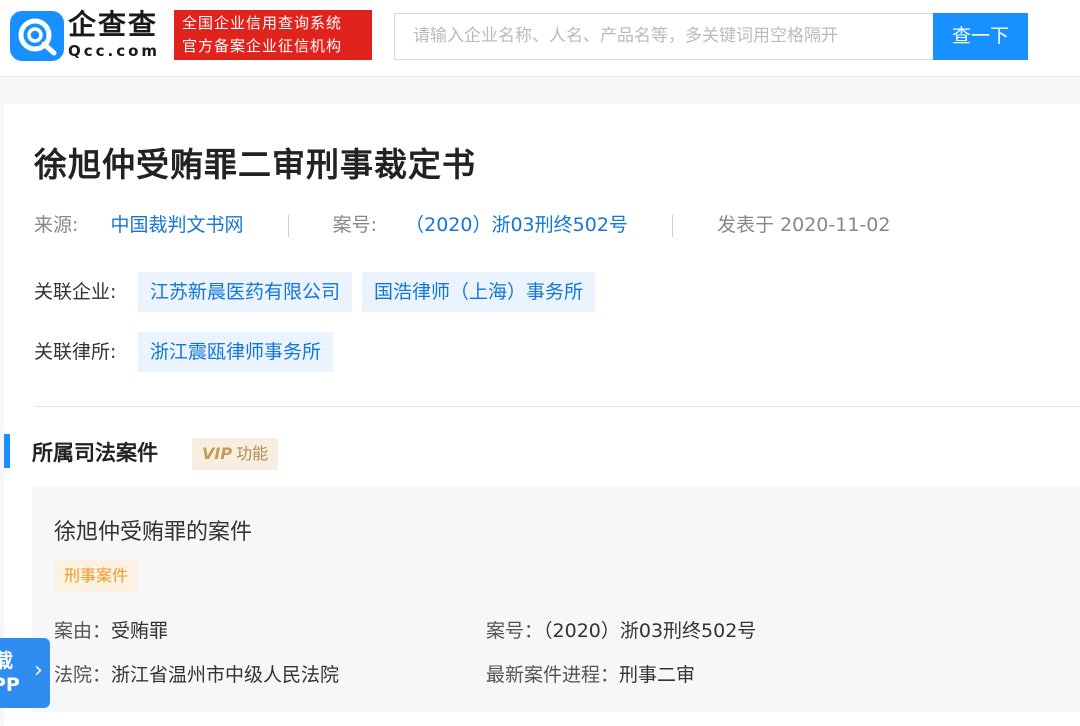 This screenshot has width=1080, height=726. What do you see at coordinates (75, 352) in the screenshot?
I see `related-firms-label: 关联律所:` at bounding box center [75, 352].